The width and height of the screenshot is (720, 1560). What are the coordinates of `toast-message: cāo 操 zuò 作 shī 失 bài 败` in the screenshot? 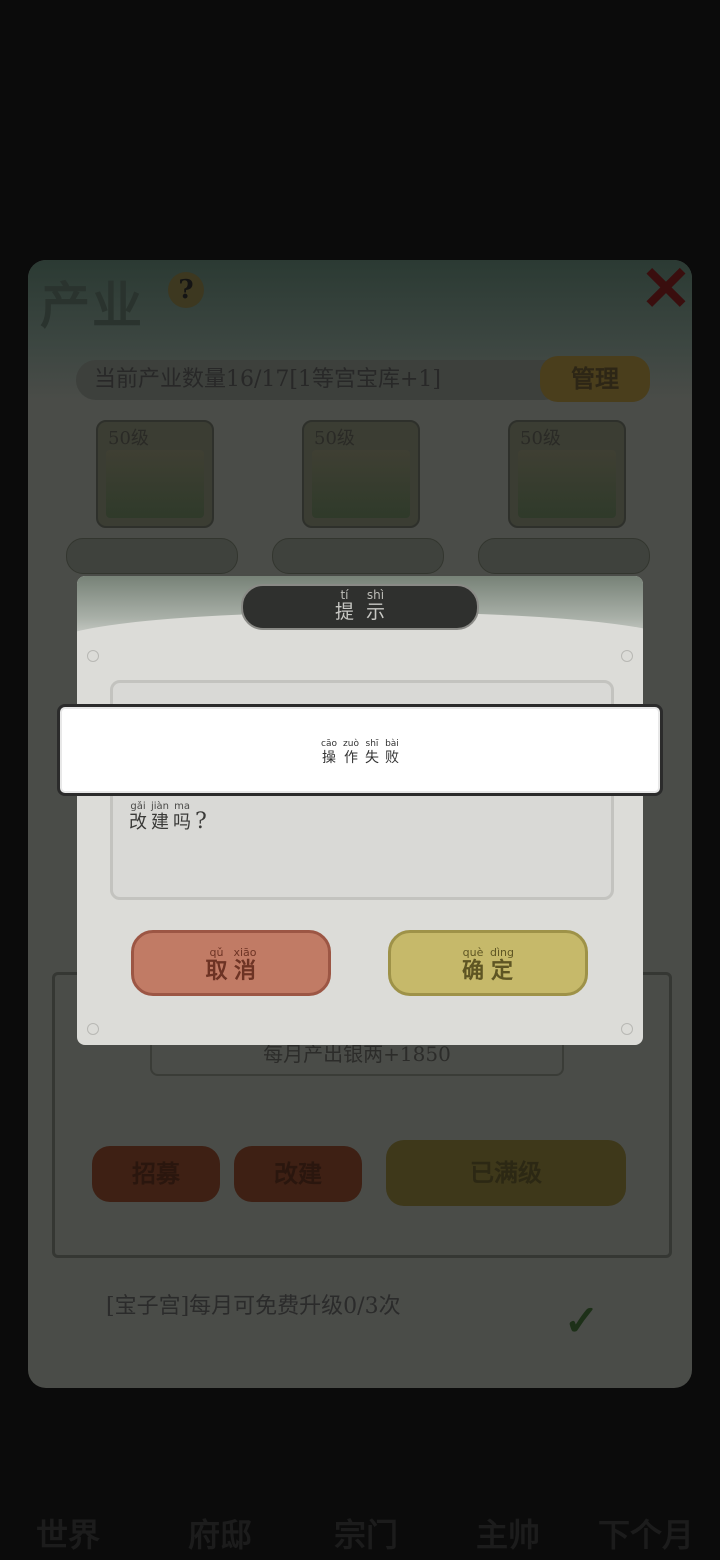 It's located at (360, 752).